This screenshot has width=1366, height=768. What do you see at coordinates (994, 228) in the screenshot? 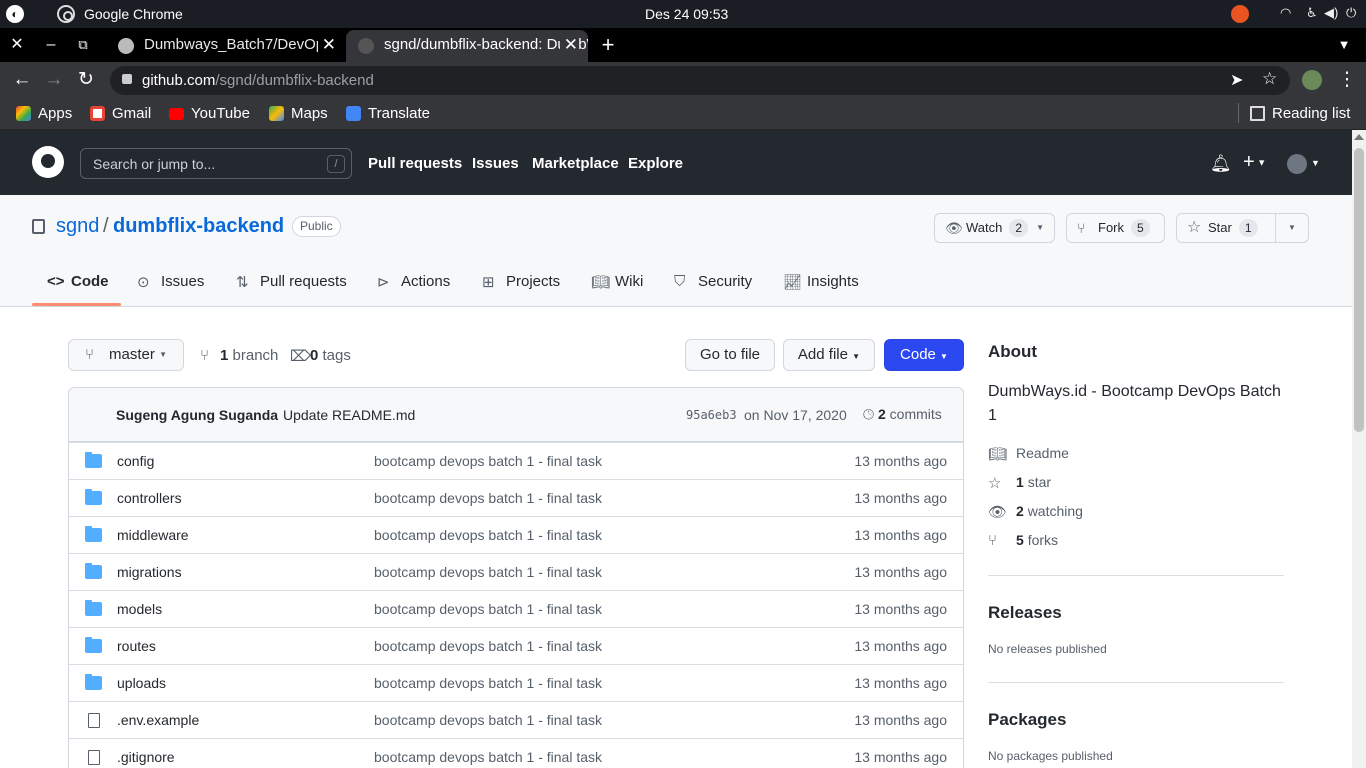
I see `watch-button: 👁︎ Watch 2 ▼` at bounding box center [994, 228].